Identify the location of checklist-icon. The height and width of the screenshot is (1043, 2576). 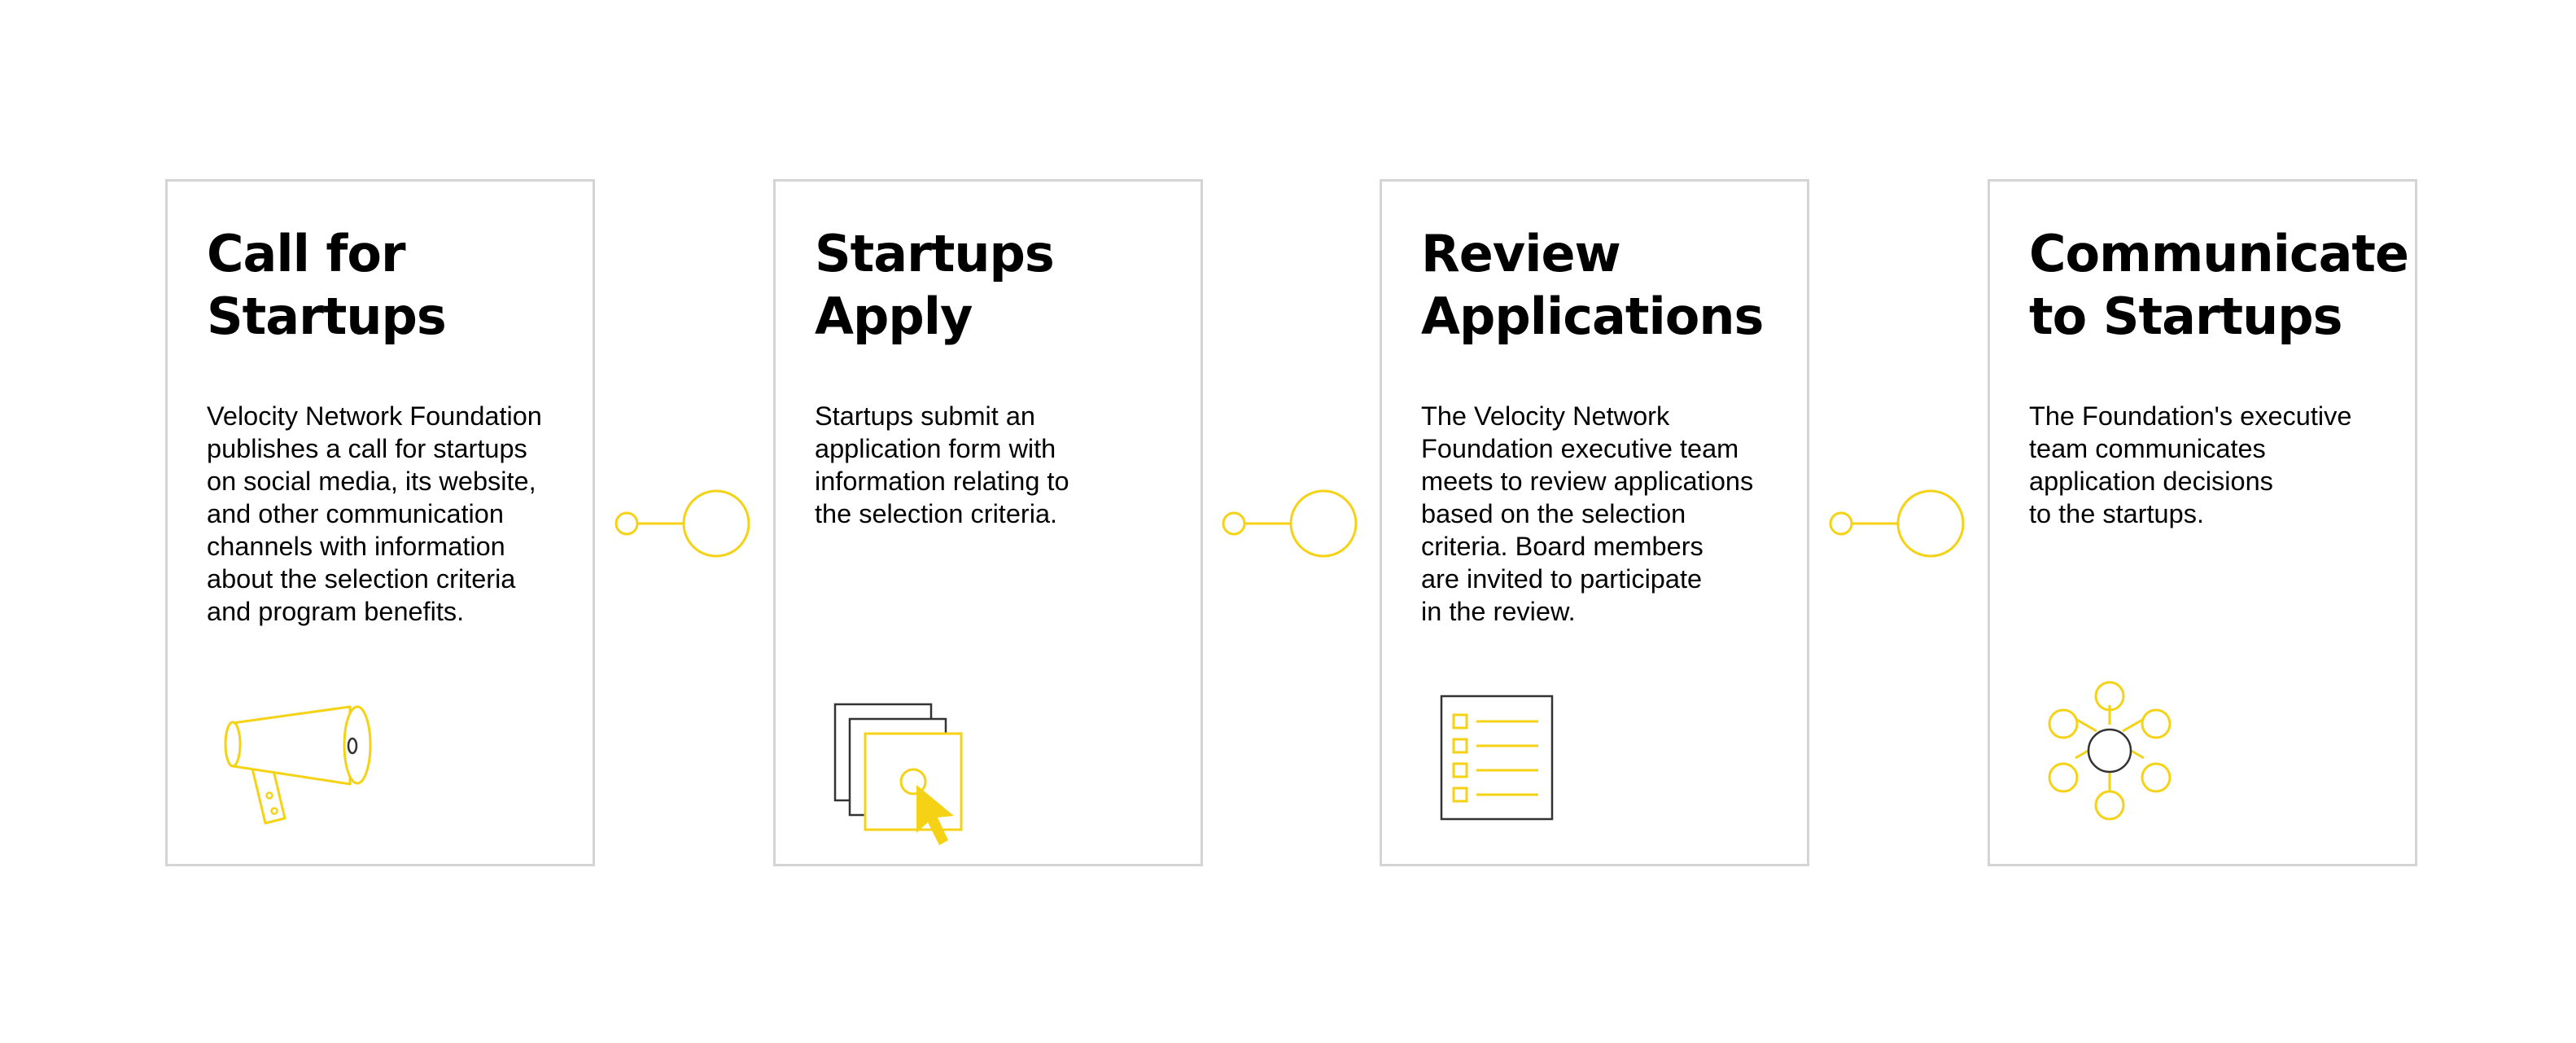
(1497, 758).